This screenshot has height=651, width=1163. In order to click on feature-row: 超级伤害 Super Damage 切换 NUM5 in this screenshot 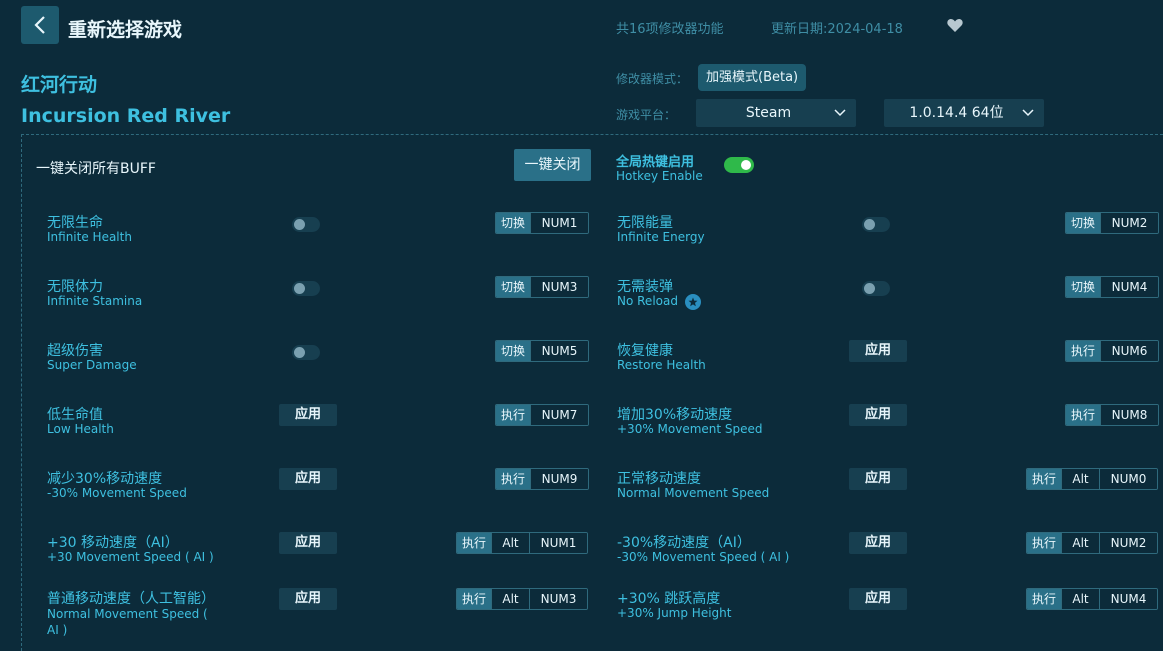, I will do `click(306, 370)`.